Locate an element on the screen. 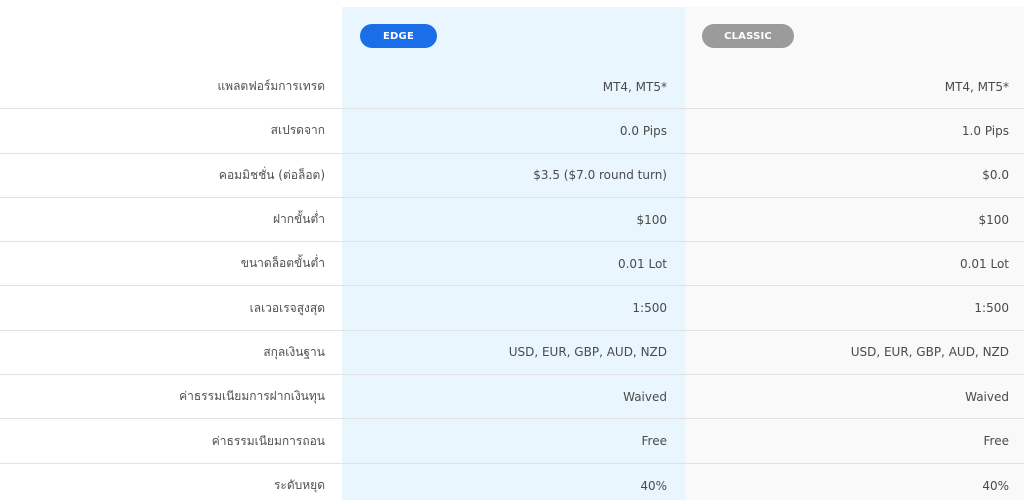 The width and height of the screenshot is (1024, 500). row-label: ฝากขั้นต่ำ is located at coordinates (299, 219).